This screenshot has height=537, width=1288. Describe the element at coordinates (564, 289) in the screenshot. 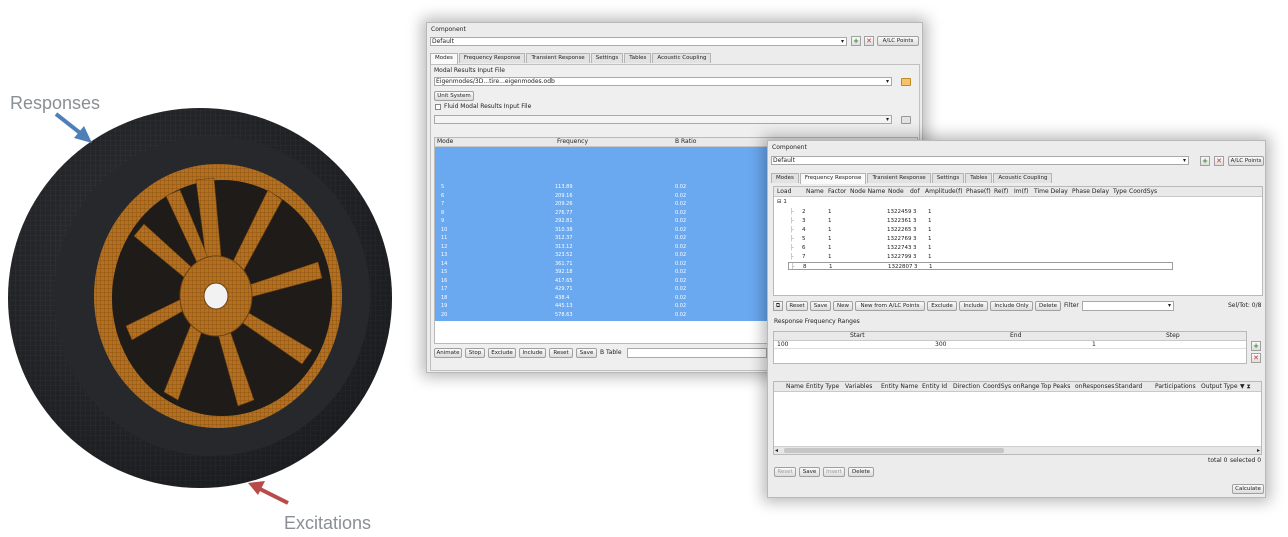

I see `mode-cell-frequency: 429.71` at that location.